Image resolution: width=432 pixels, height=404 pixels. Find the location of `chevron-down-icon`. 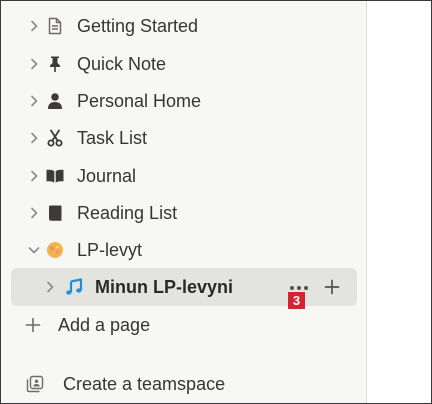

chevron-down-icon is located at coordinates (34, 250).